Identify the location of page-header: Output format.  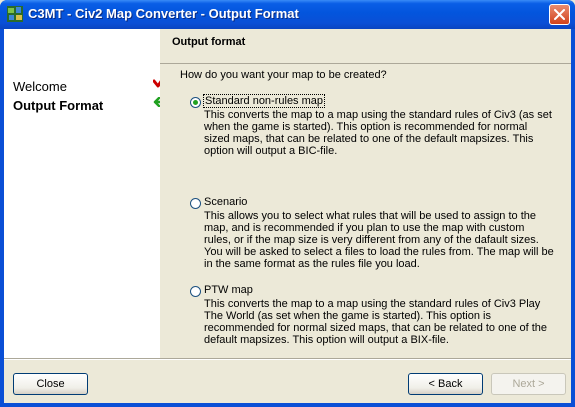
(365, 46).